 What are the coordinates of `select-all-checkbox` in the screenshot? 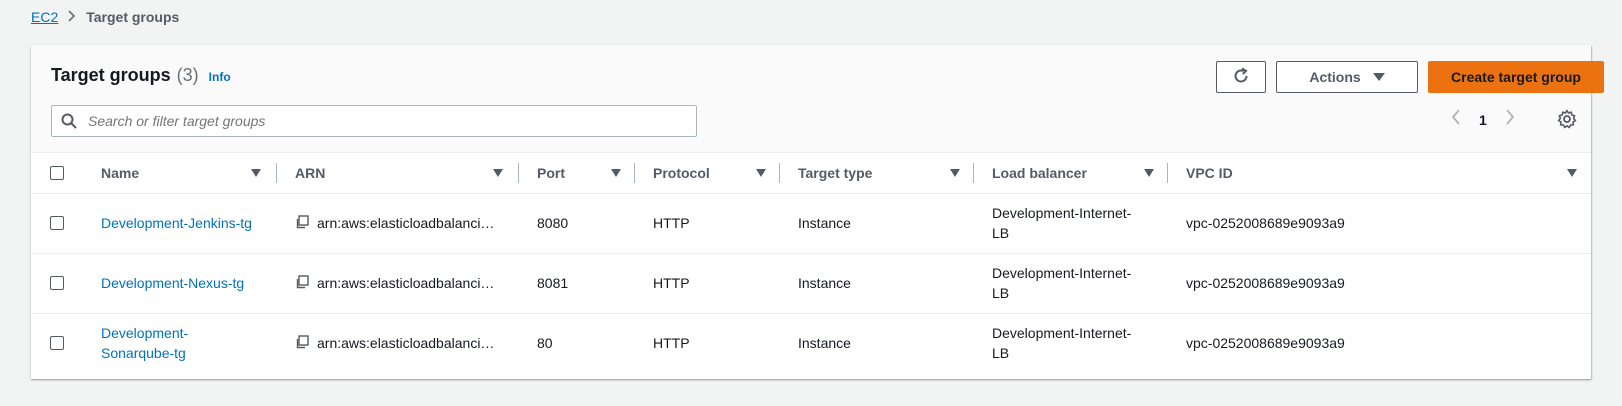 It's located at (57, 172).